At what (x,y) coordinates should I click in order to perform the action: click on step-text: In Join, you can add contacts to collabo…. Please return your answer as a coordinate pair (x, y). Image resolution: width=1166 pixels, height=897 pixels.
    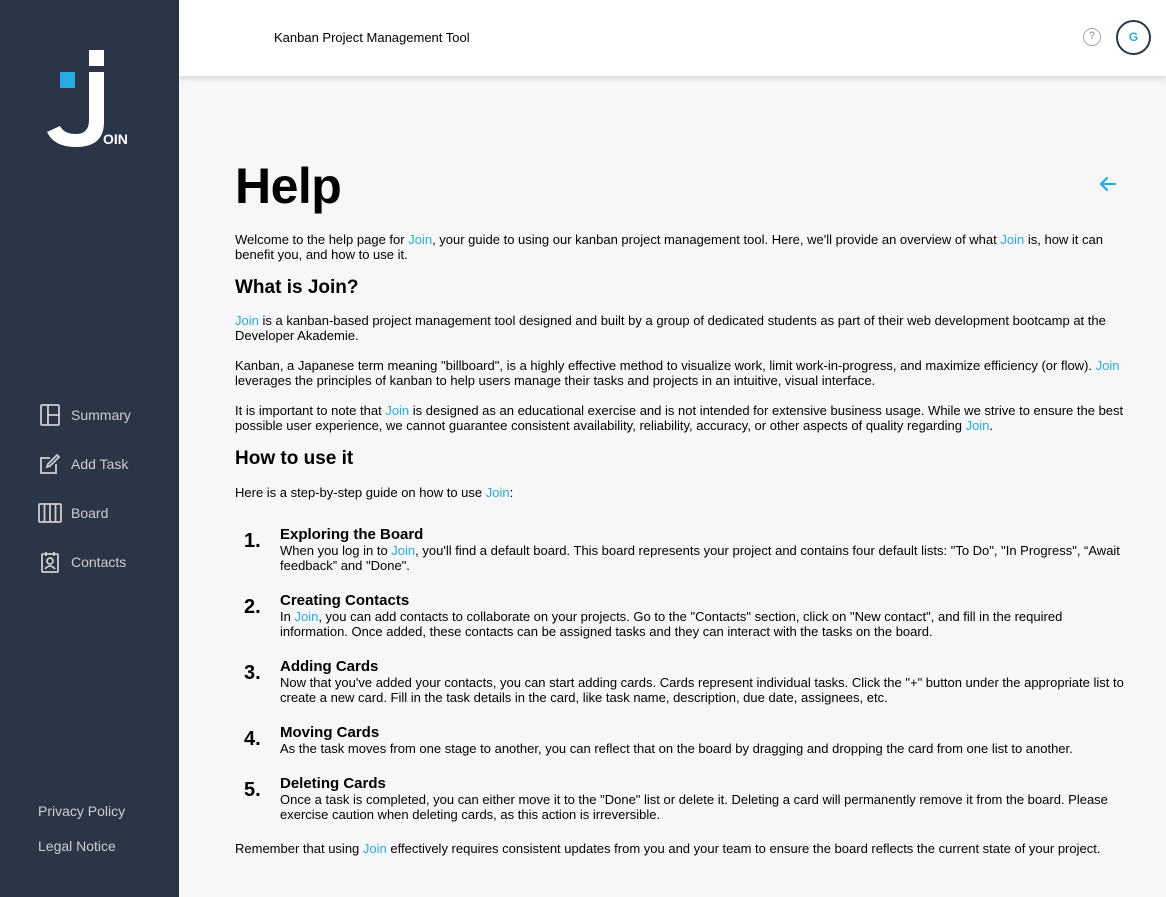
    Looking at the image, I should click on (671, 624).